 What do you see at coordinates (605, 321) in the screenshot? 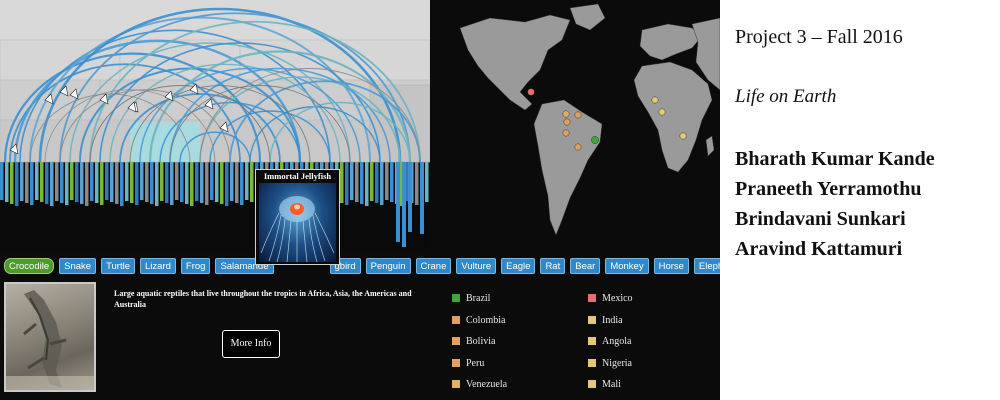
I see `legend-india: India` at bounding box center [605, 321].